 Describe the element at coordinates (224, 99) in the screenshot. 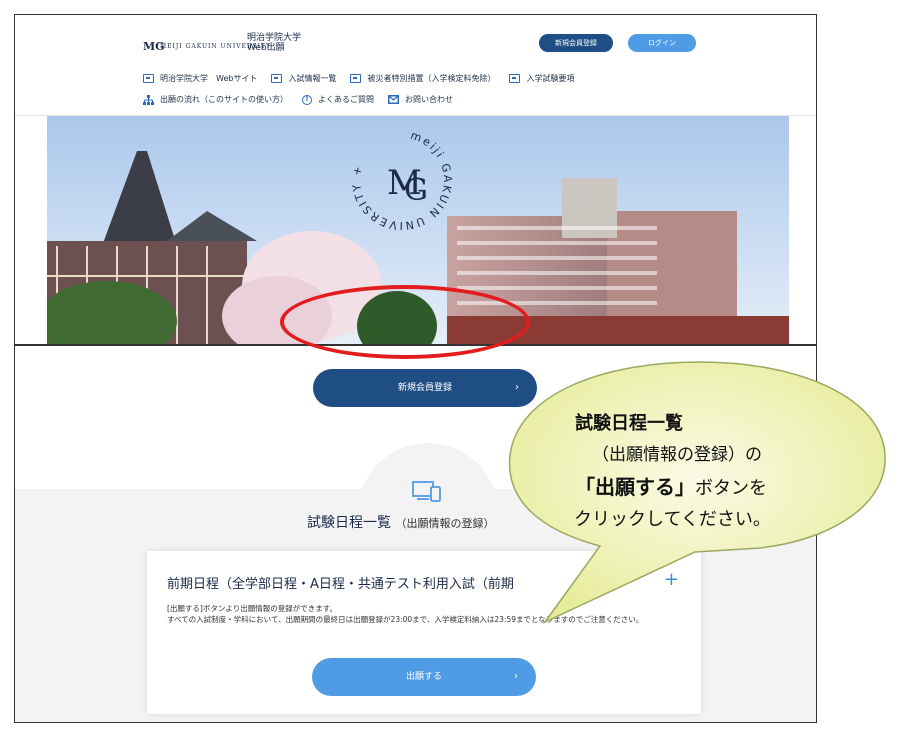

I see `nav-label: 出願の流れ（このサイトの使い方）` at that location.